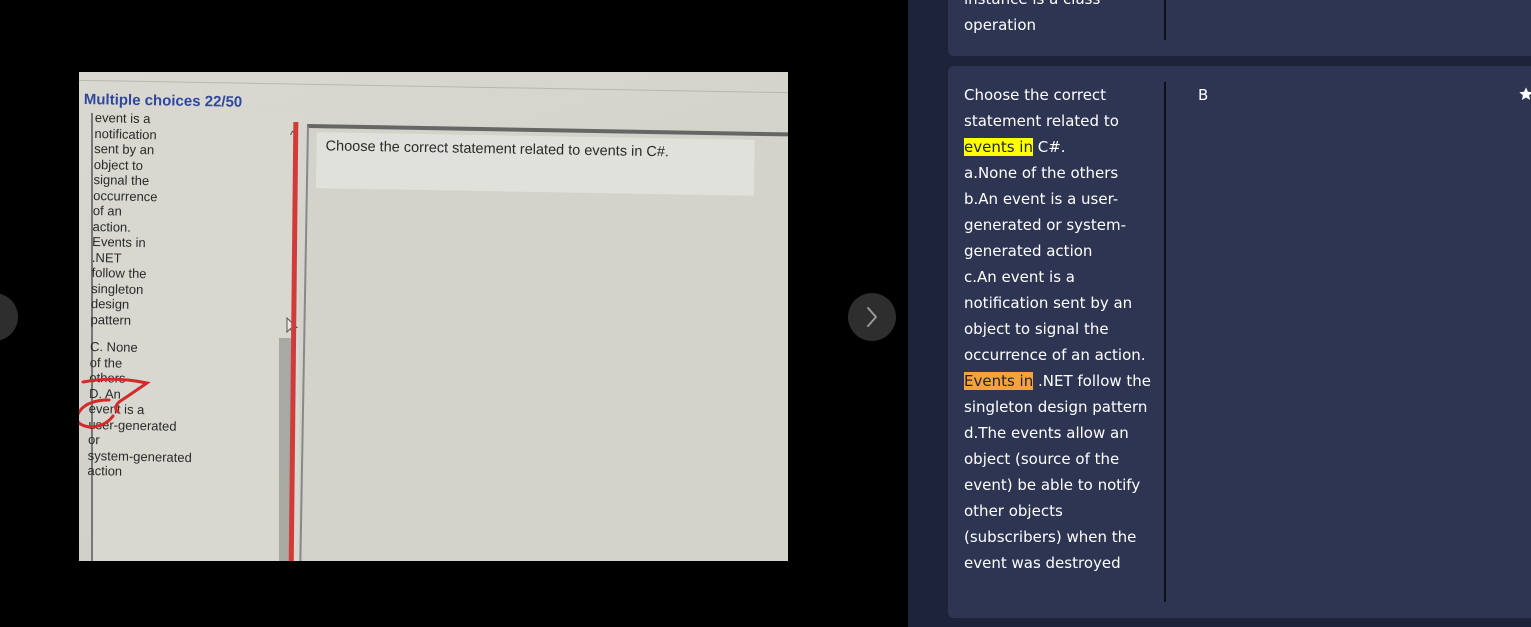 This screenshot has width=1531, height=627. I want to click on chevron-right-icon, so click(872, 317).